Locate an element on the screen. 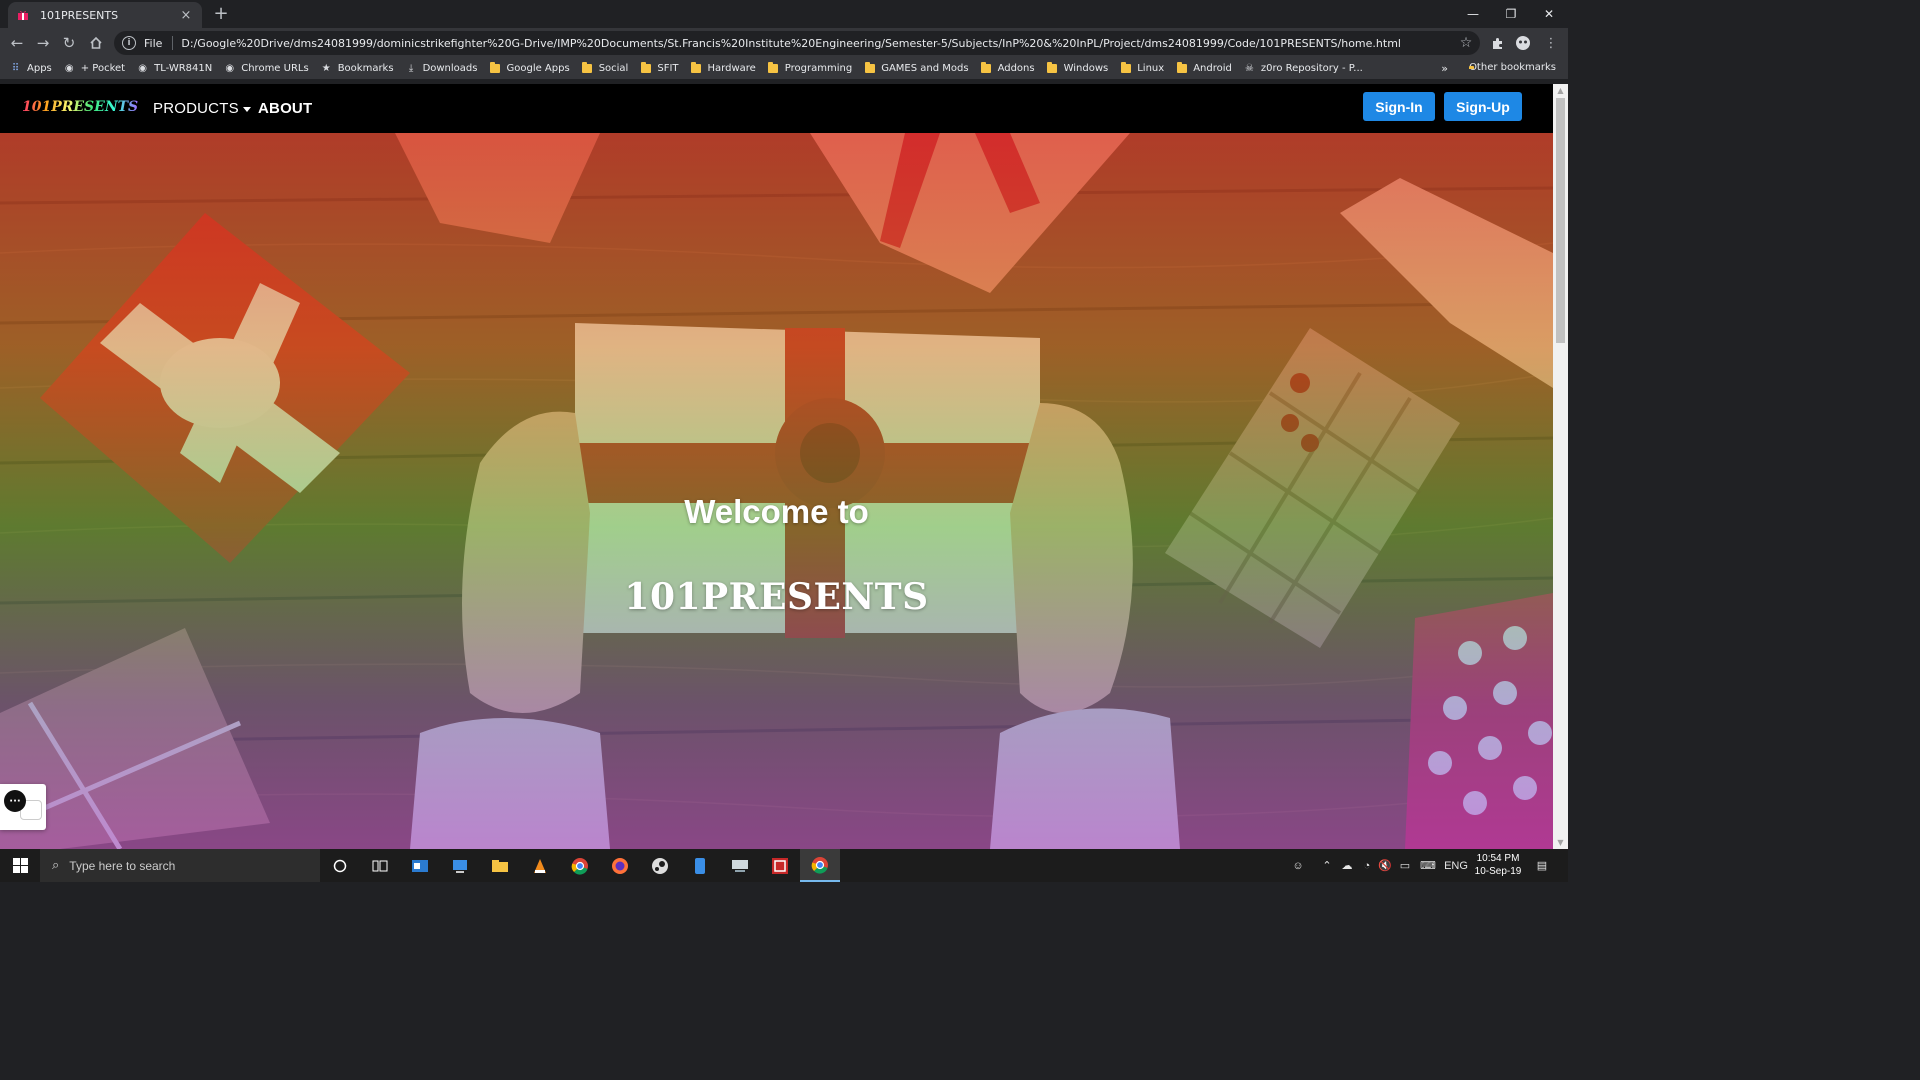 The height and width of the screenshot is (1080, 1920). chat-dots-icon: ··· is located at coordinates (15, 801).